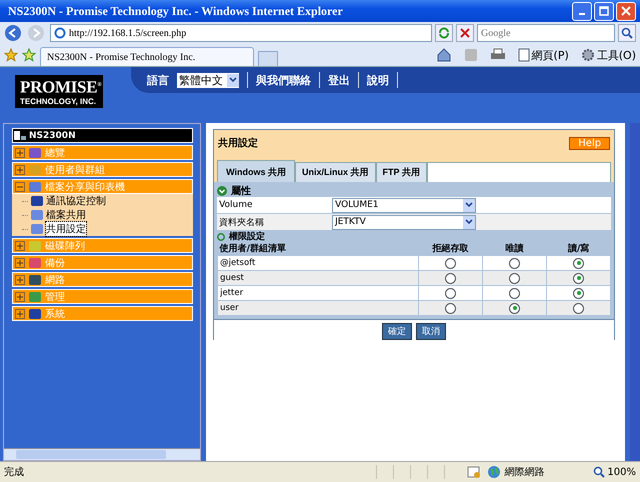  I want to click on stop-button, so click(465, 33).